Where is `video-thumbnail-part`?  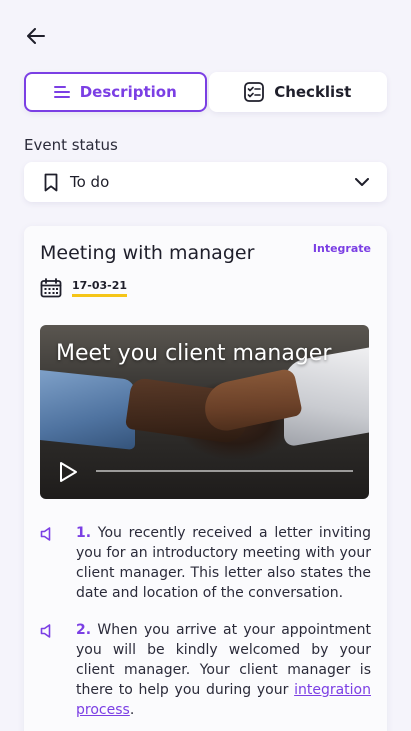 video-thumbnail-part is located at coordinates (87, 410).